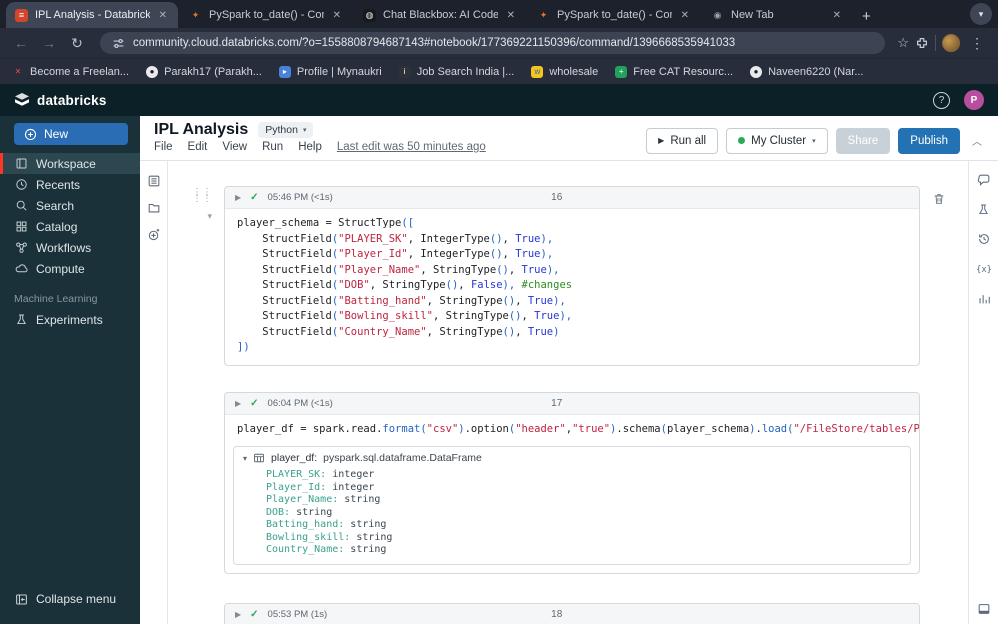 The image size is (998, 624). I want to click on browser-tab: ≡ IPL Analysis - Databricks Con ✕, so click(92, 15).